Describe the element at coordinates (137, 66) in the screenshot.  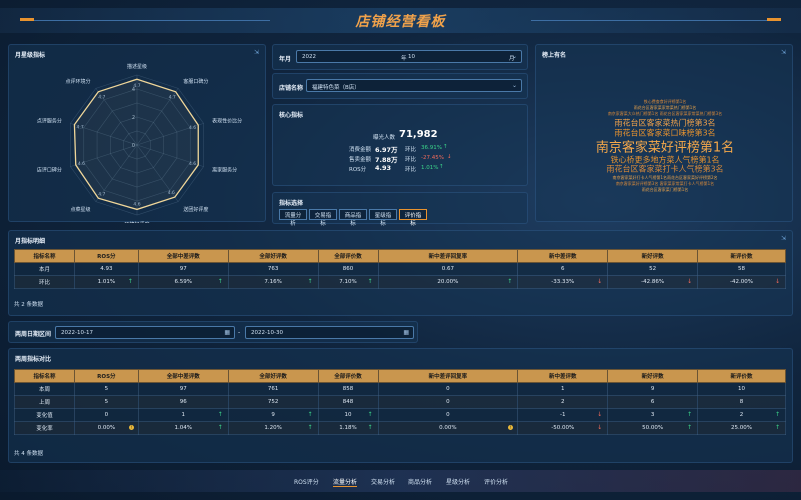
I see `radar-axis-label: 描述星级` at that location.